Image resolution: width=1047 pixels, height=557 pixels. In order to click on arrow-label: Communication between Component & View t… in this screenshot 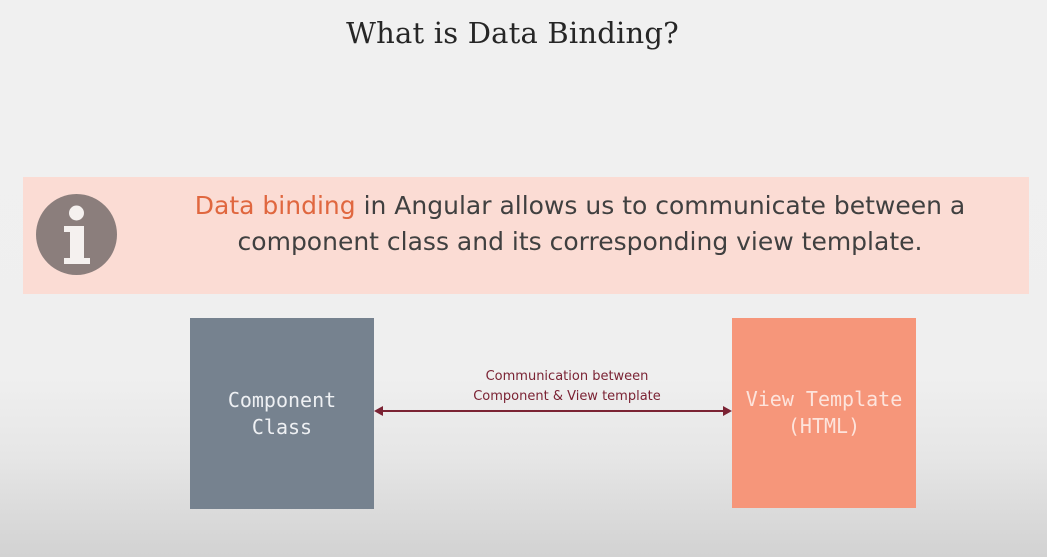, I will do `click(567, 387)`.